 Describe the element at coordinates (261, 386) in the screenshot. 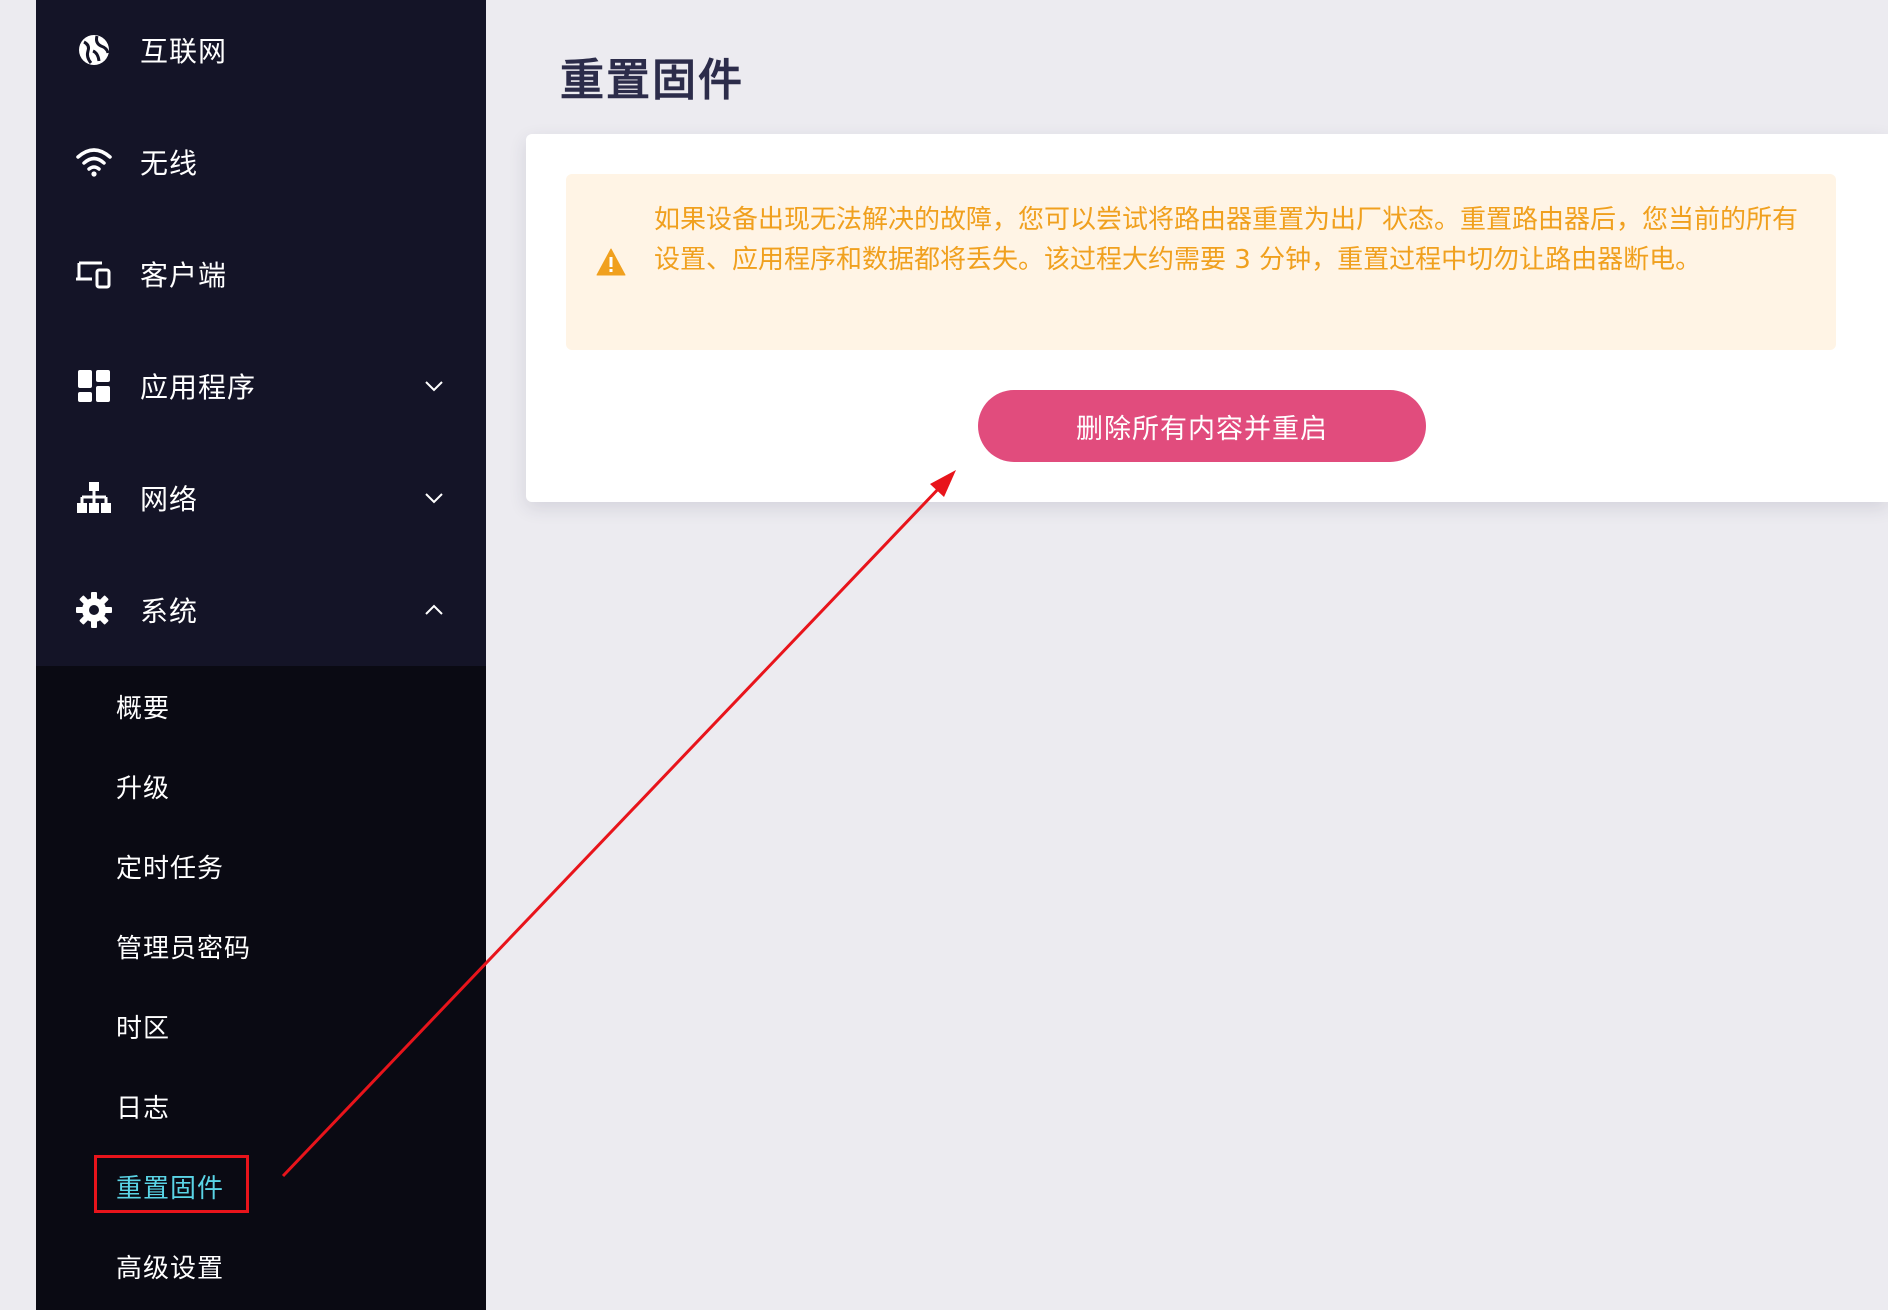

I see `sidebar-item-apps: 应用程序` at that location.